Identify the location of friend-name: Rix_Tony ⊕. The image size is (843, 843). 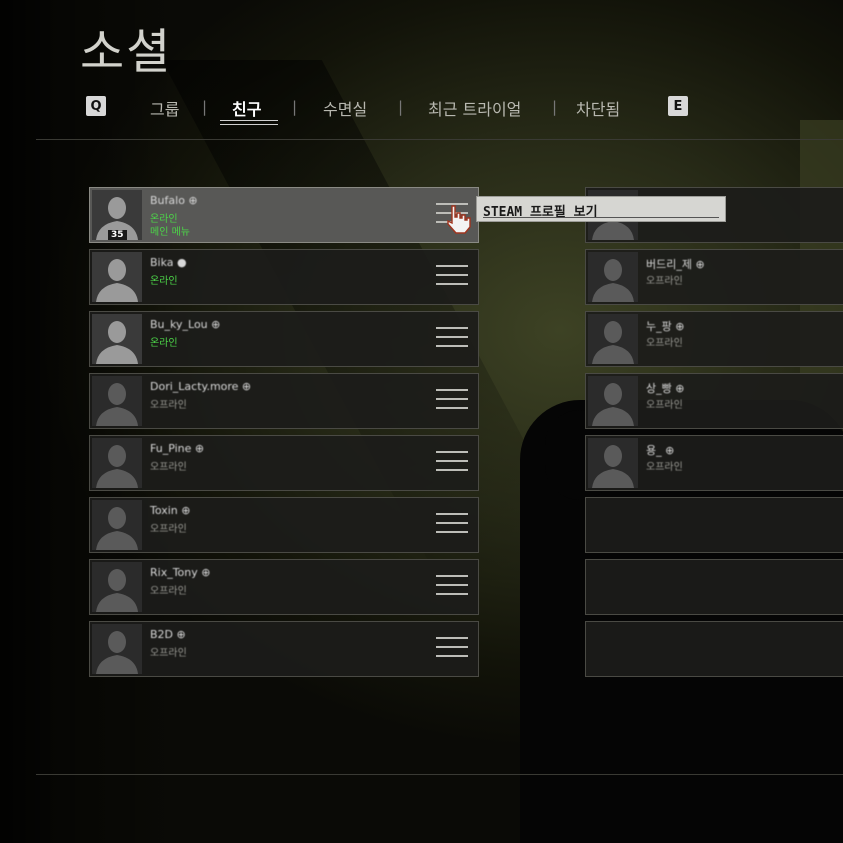
(180, 572).